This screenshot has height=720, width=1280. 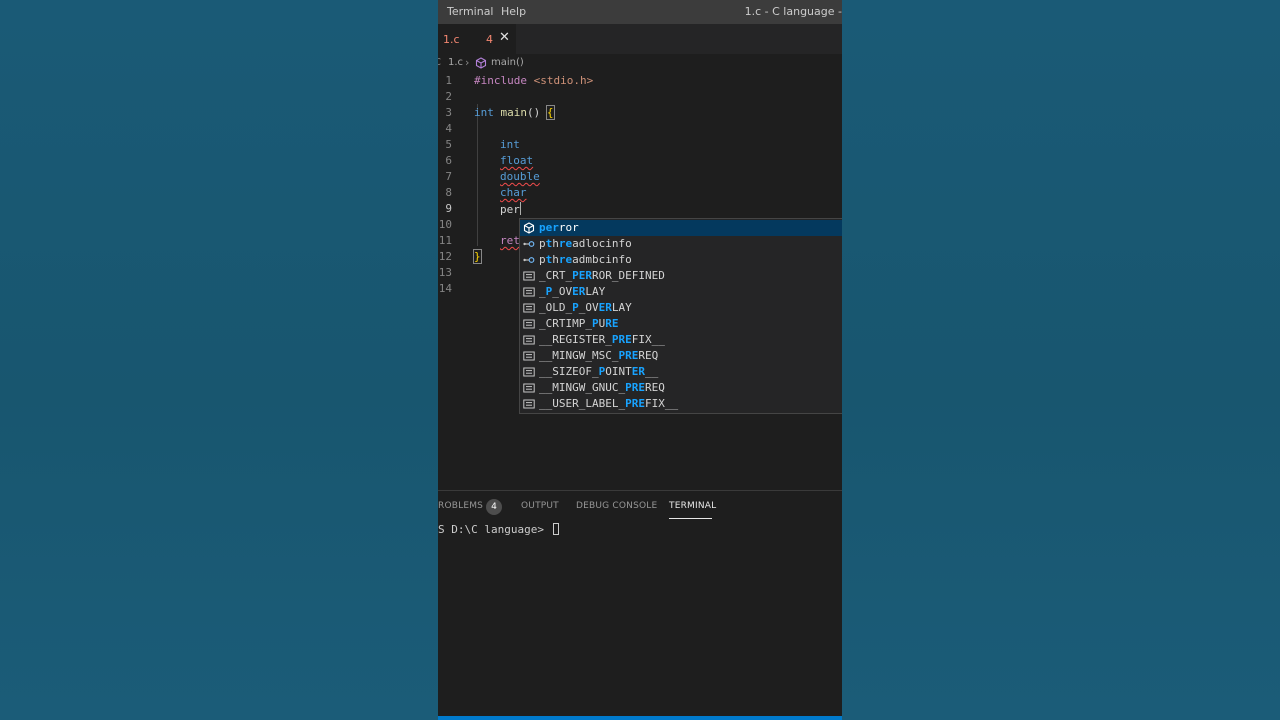 I want to click on suggestion-item: __USER_LABEL_PREFIX__, so click(x=681, y=404).